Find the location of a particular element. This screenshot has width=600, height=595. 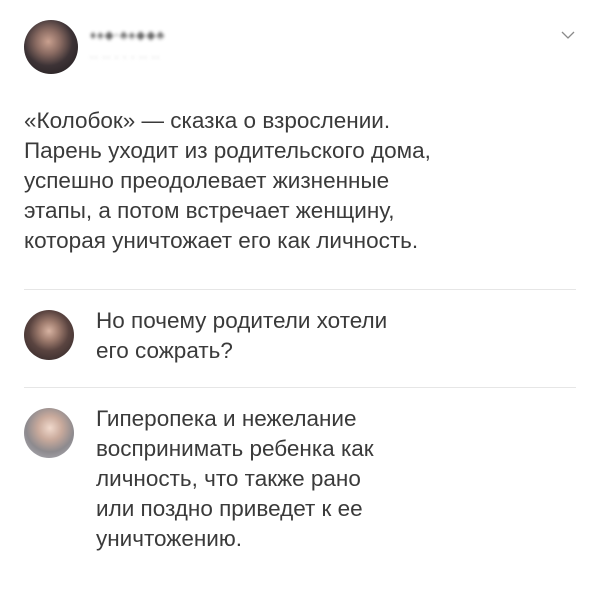

reply-1-text: Но почему родители хотели его сожрать? is located at coordinates (241, 336).